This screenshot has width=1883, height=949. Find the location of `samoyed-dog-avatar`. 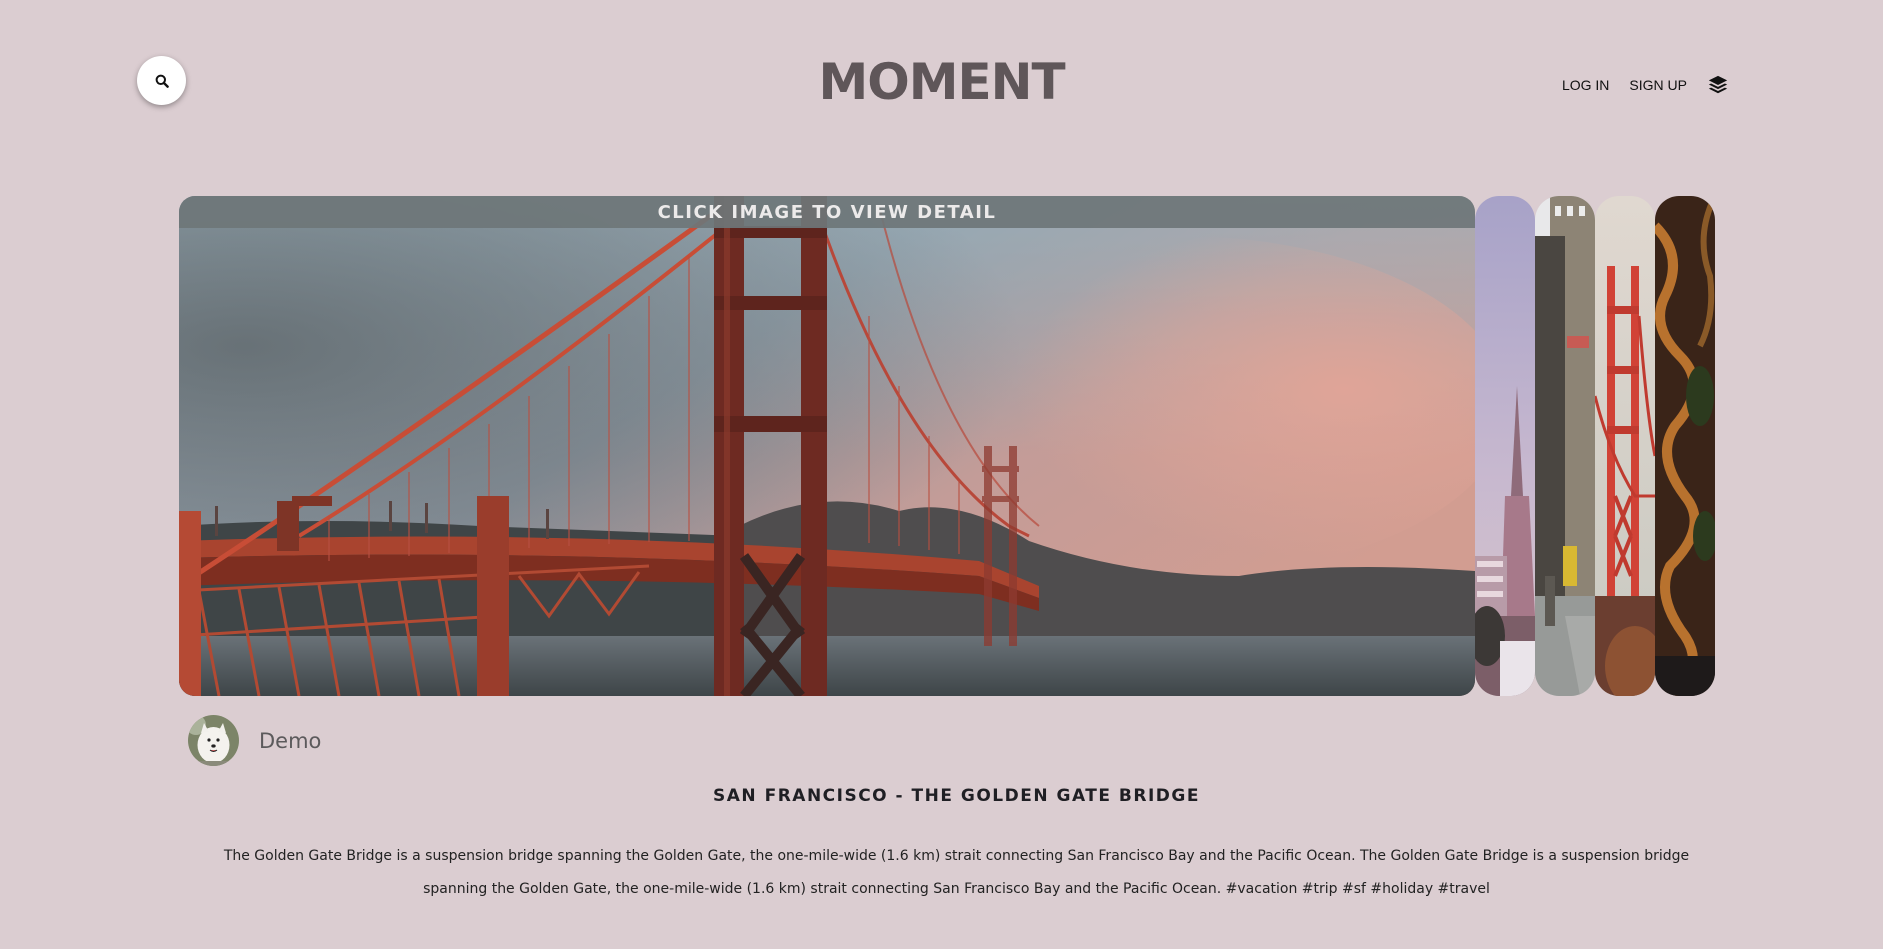

samoyed-dog-avatar is located at coordinates (213, 740).